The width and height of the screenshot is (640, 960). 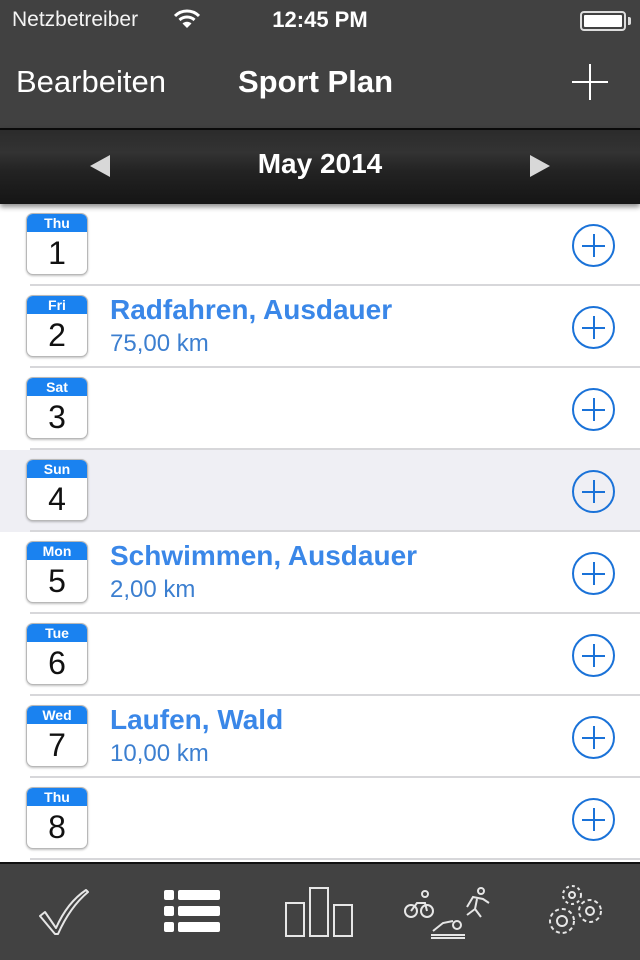 What do you see at coordinates (320, 491) in the screenshot?
I see `day-row: Sun 4` at bounding box center [320, 491].